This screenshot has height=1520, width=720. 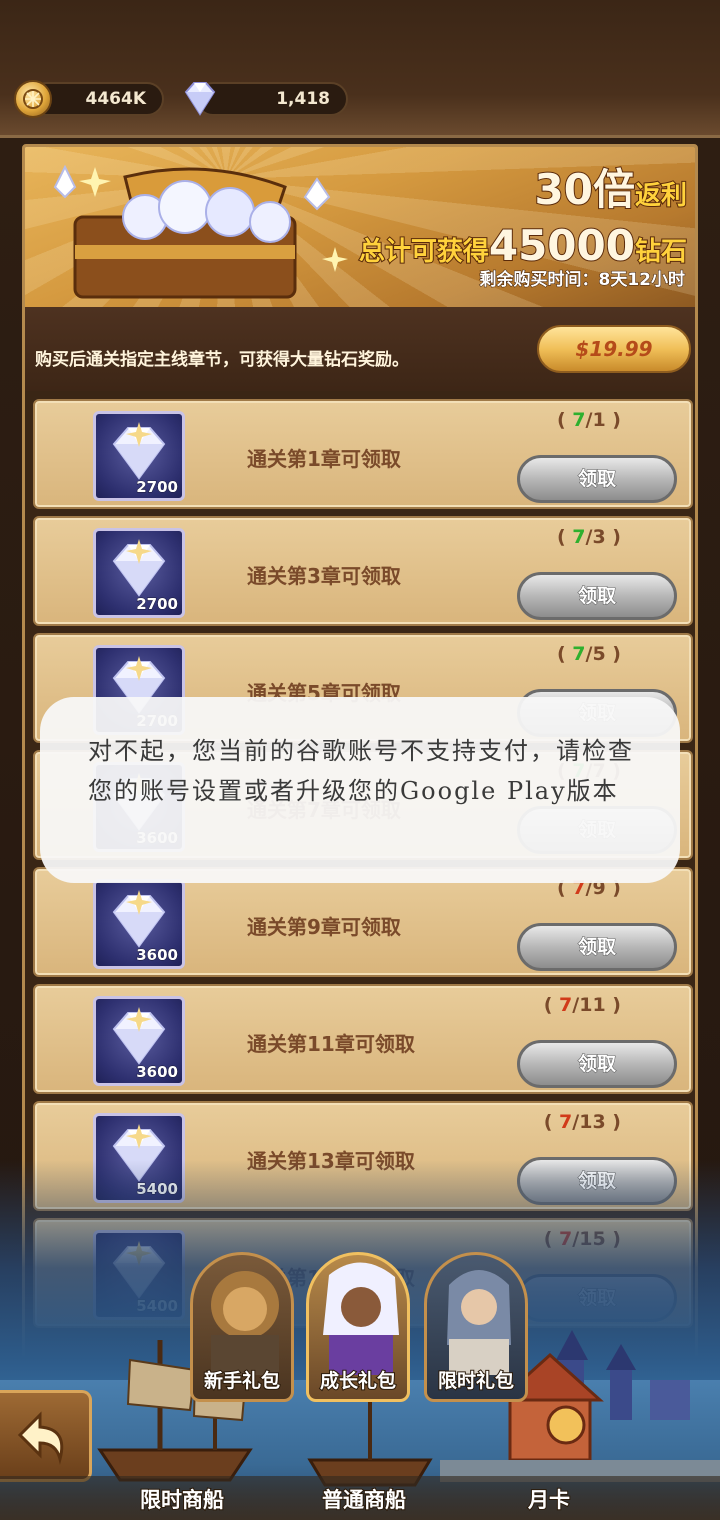 I want to click on tab-limited-pack: 限时礼包, so click(x=476, y=1327).